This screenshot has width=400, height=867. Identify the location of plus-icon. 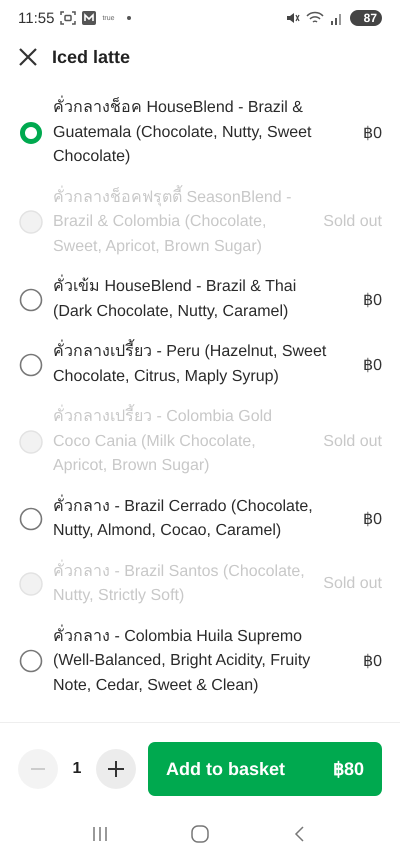
(116, 769).